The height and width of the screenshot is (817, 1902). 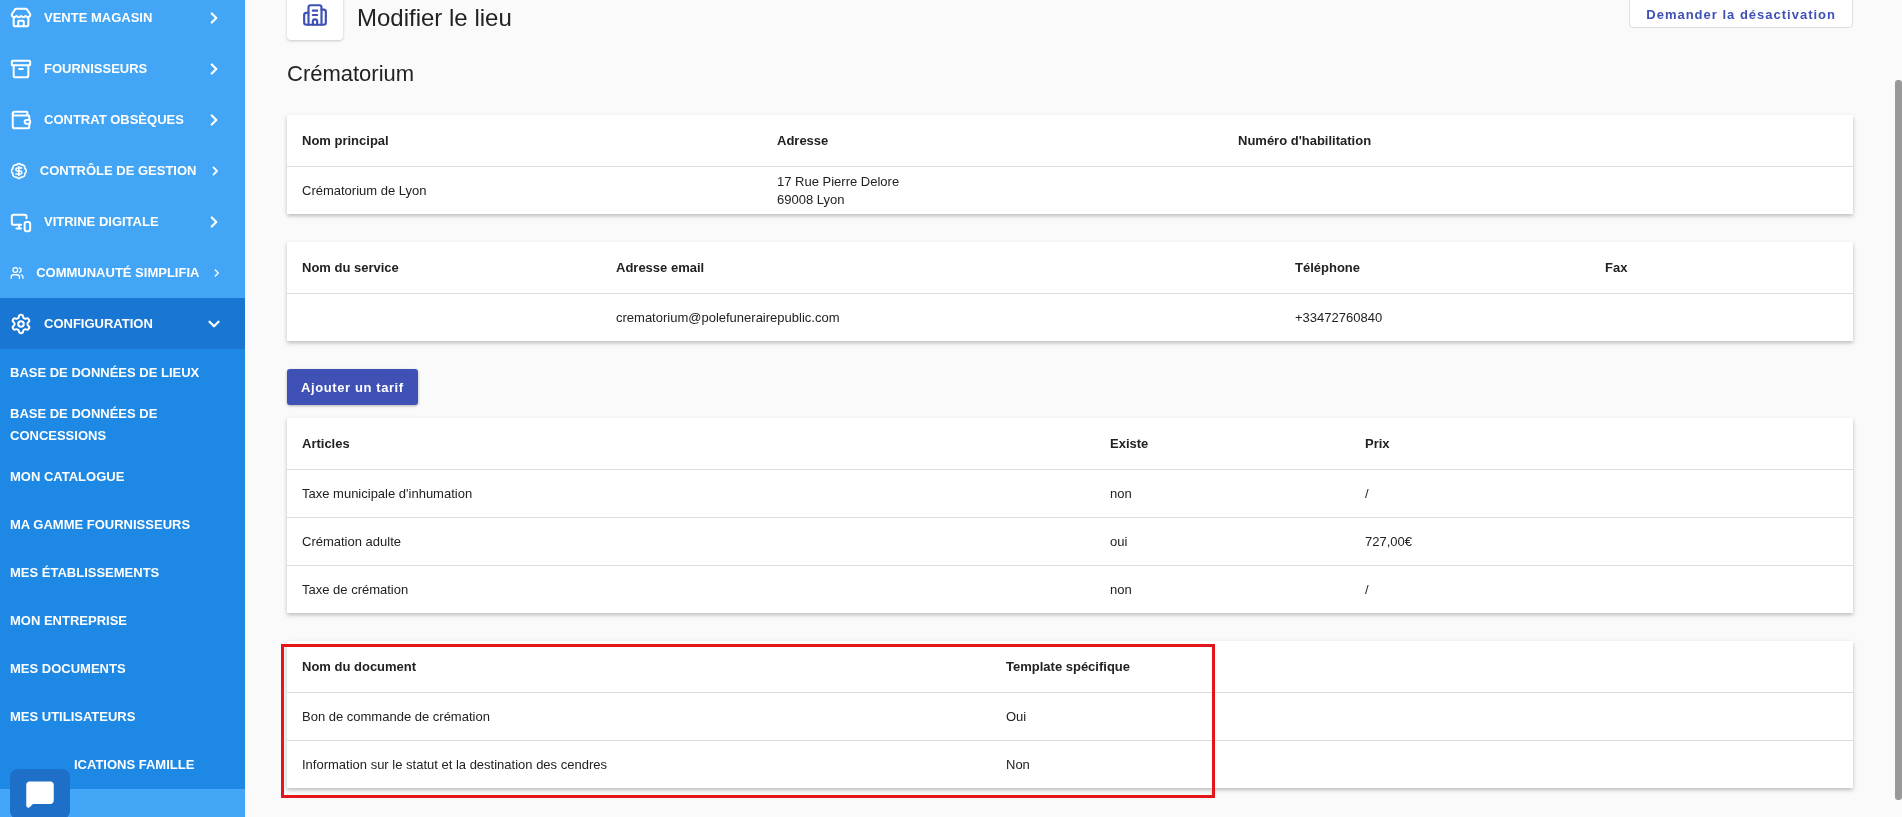 I want to click on sidebar-subitem: BASE DE DONNÉES DE CONCESSIONS, so click(x=122, y=425).